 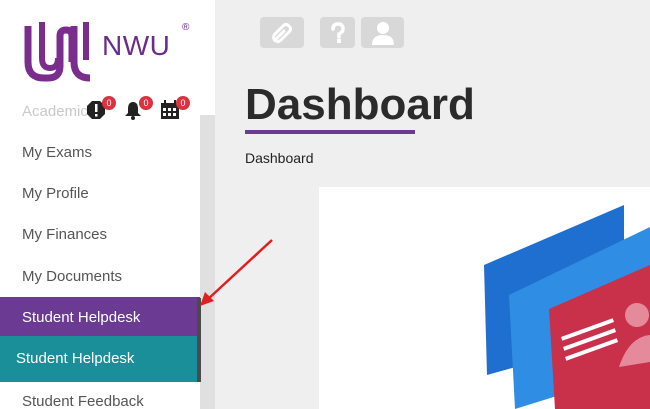 I want to click on help-button, so click(x=337, y=32).